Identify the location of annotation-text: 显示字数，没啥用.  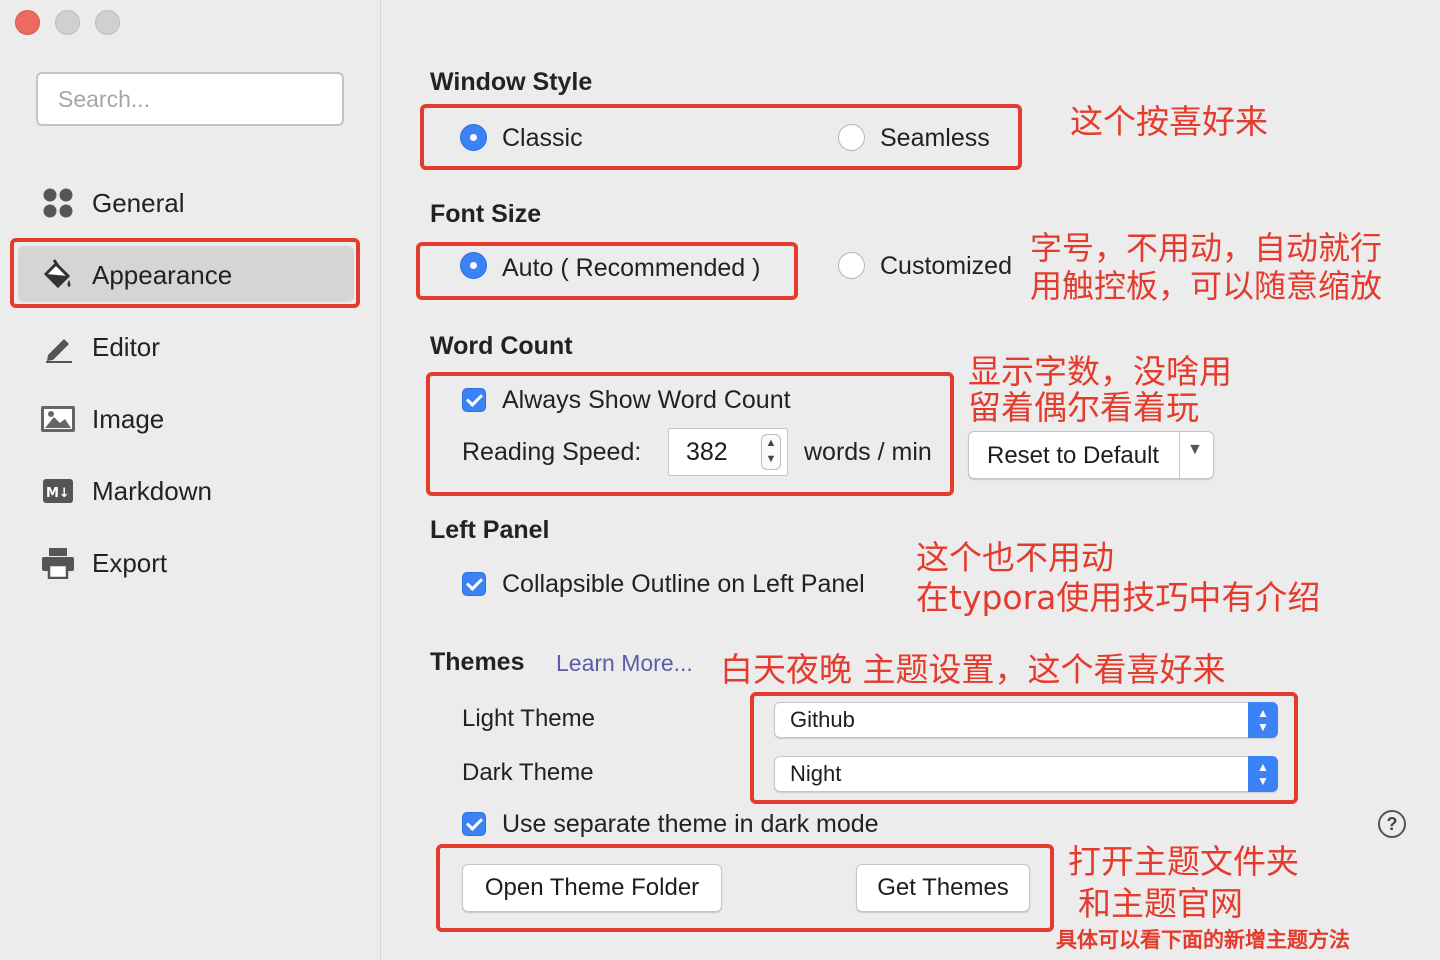
(1100, 371).